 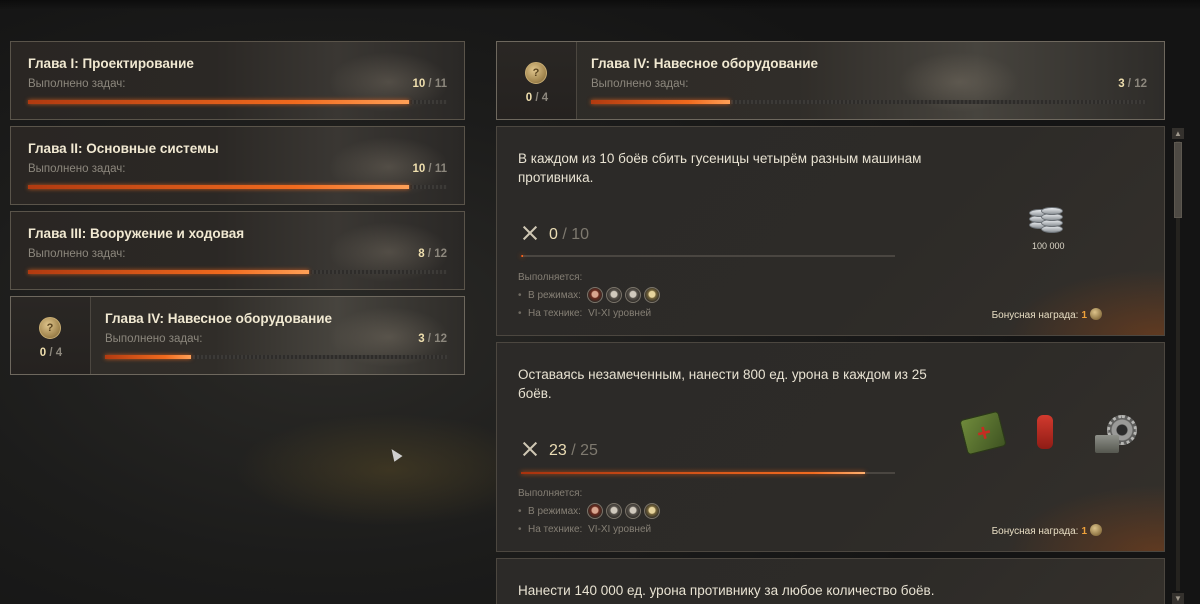 What do you see at coordinates (77, 84) in the screenshot?
I see `chapter-progress-label: Выполнено задач:` at bounding box center [77, 84].